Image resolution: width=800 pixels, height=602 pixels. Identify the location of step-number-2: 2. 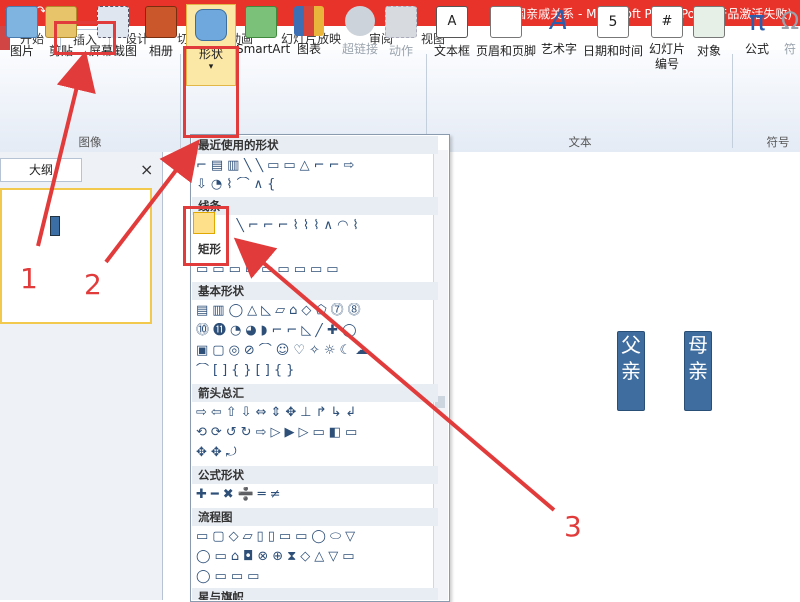
(93, 284).